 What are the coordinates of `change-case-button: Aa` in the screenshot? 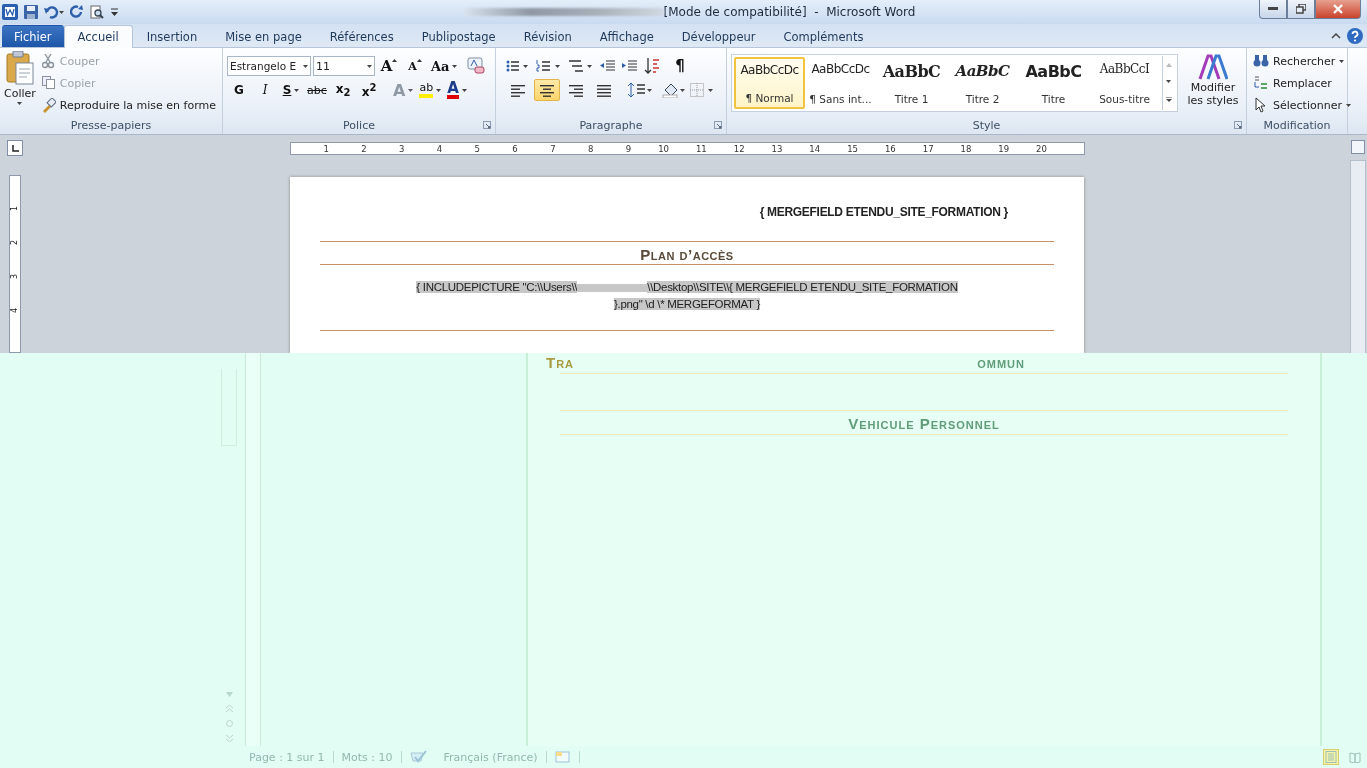 It's located at (444, 66).